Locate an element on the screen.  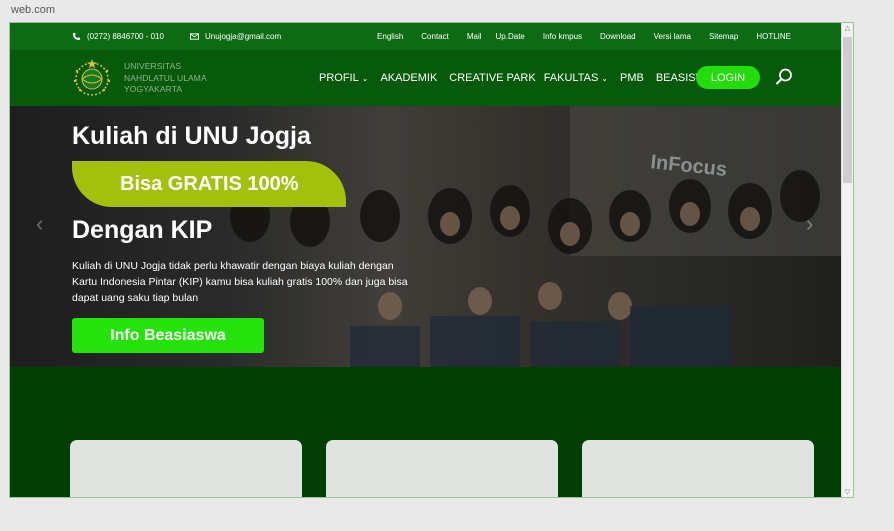
hero-highlight-banner: Bisa GRATIS 100% is located at coordinates (209, 184).